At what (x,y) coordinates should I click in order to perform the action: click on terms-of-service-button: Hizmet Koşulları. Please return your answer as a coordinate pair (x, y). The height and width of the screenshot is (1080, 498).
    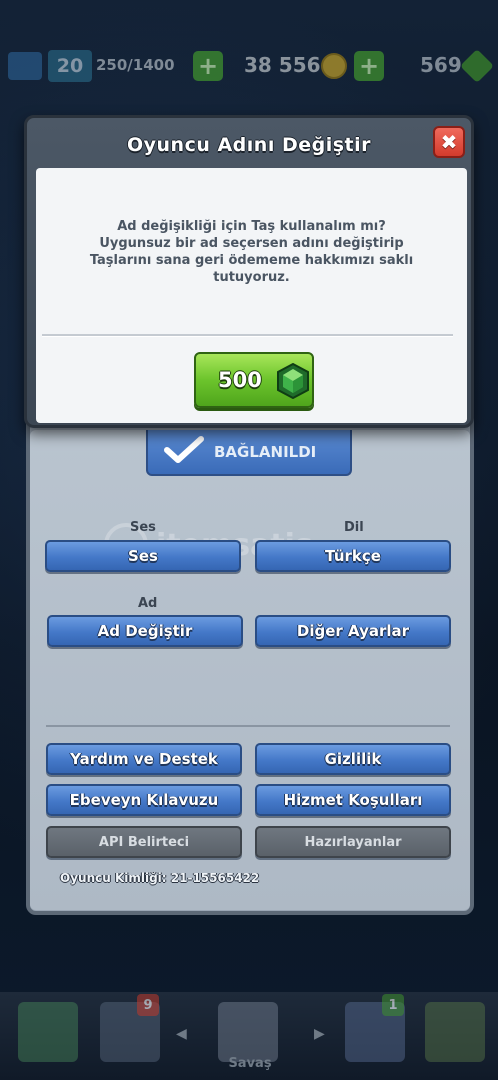
    Looking at the image, I should click on (353, 800).